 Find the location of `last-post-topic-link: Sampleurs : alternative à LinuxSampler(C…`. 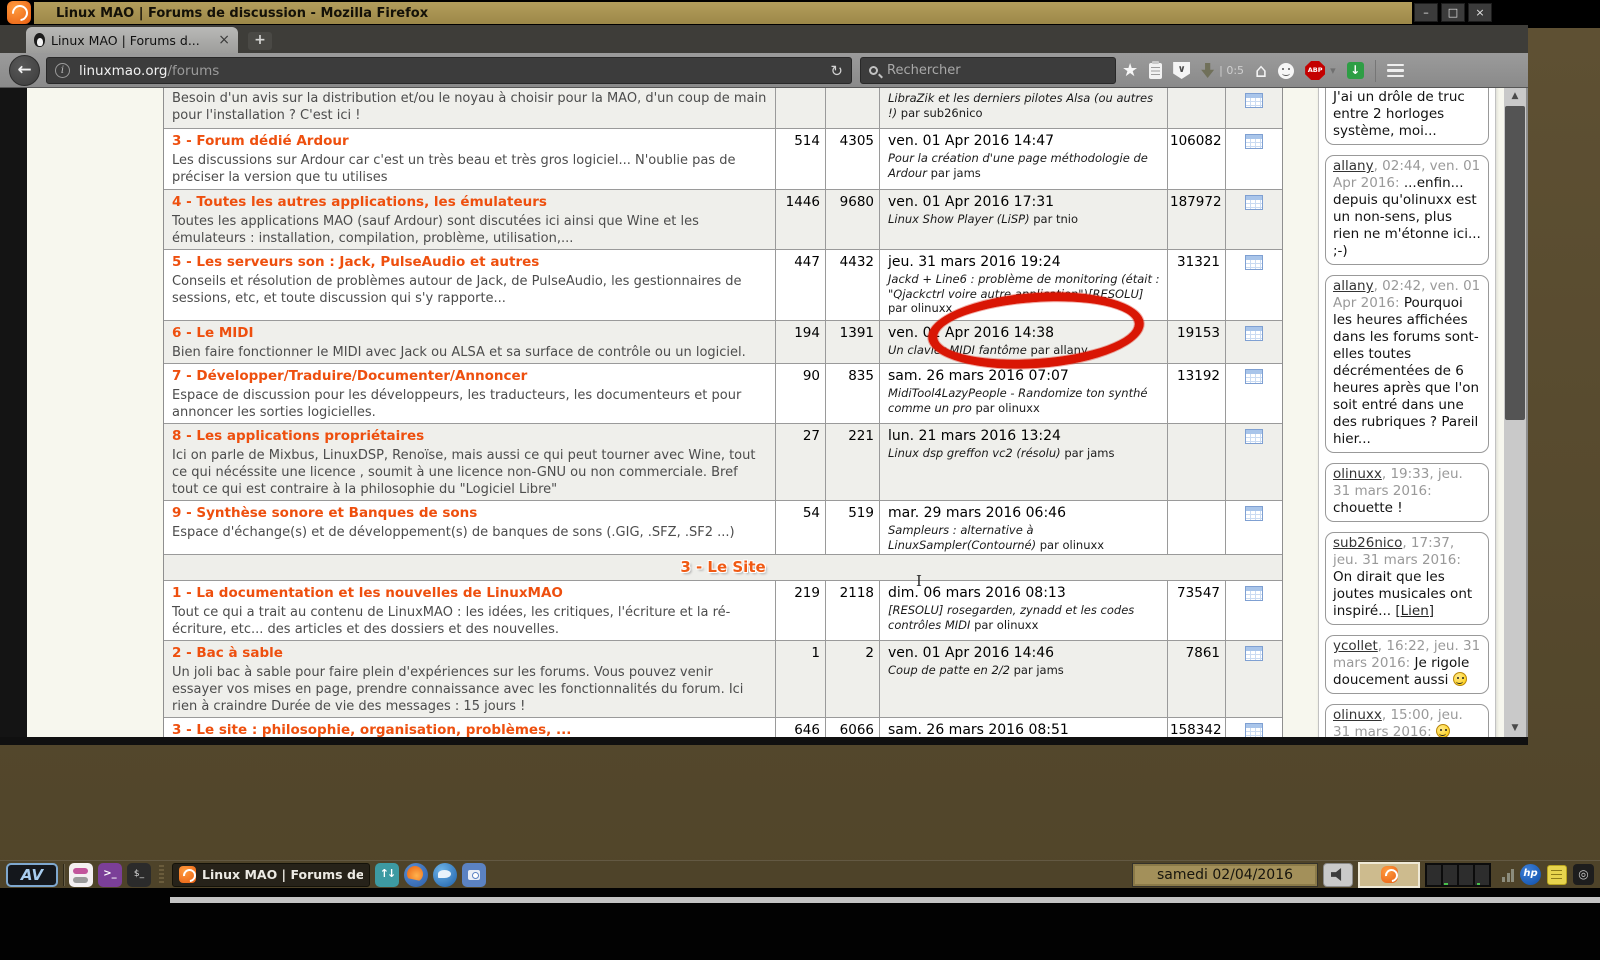

last-post-topic-link: Sampleurs : alternative à LinuxSampler(C… is located at coordinates (962, 537).